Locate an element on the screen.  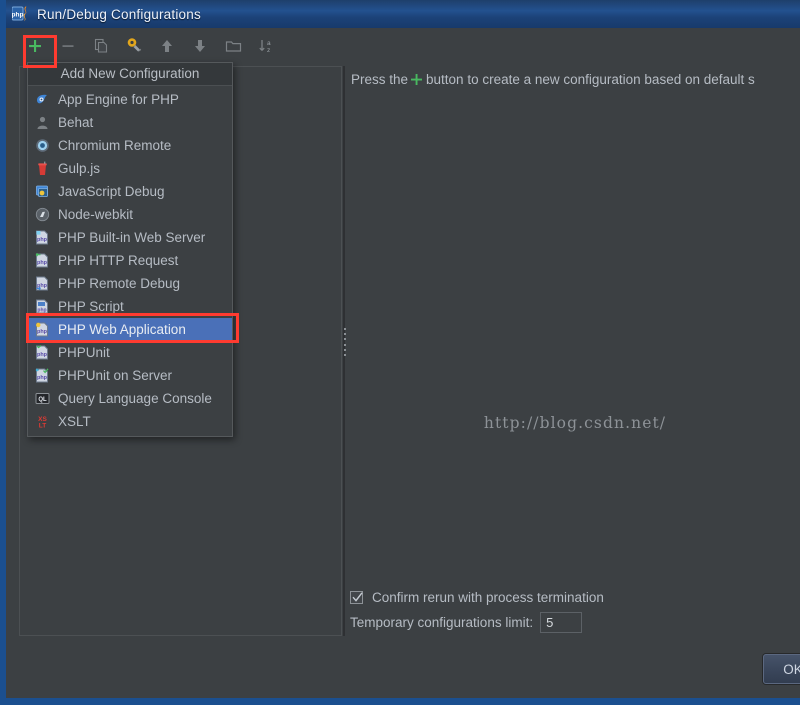
remove-configuration-button is located at coordinates (68, 46).